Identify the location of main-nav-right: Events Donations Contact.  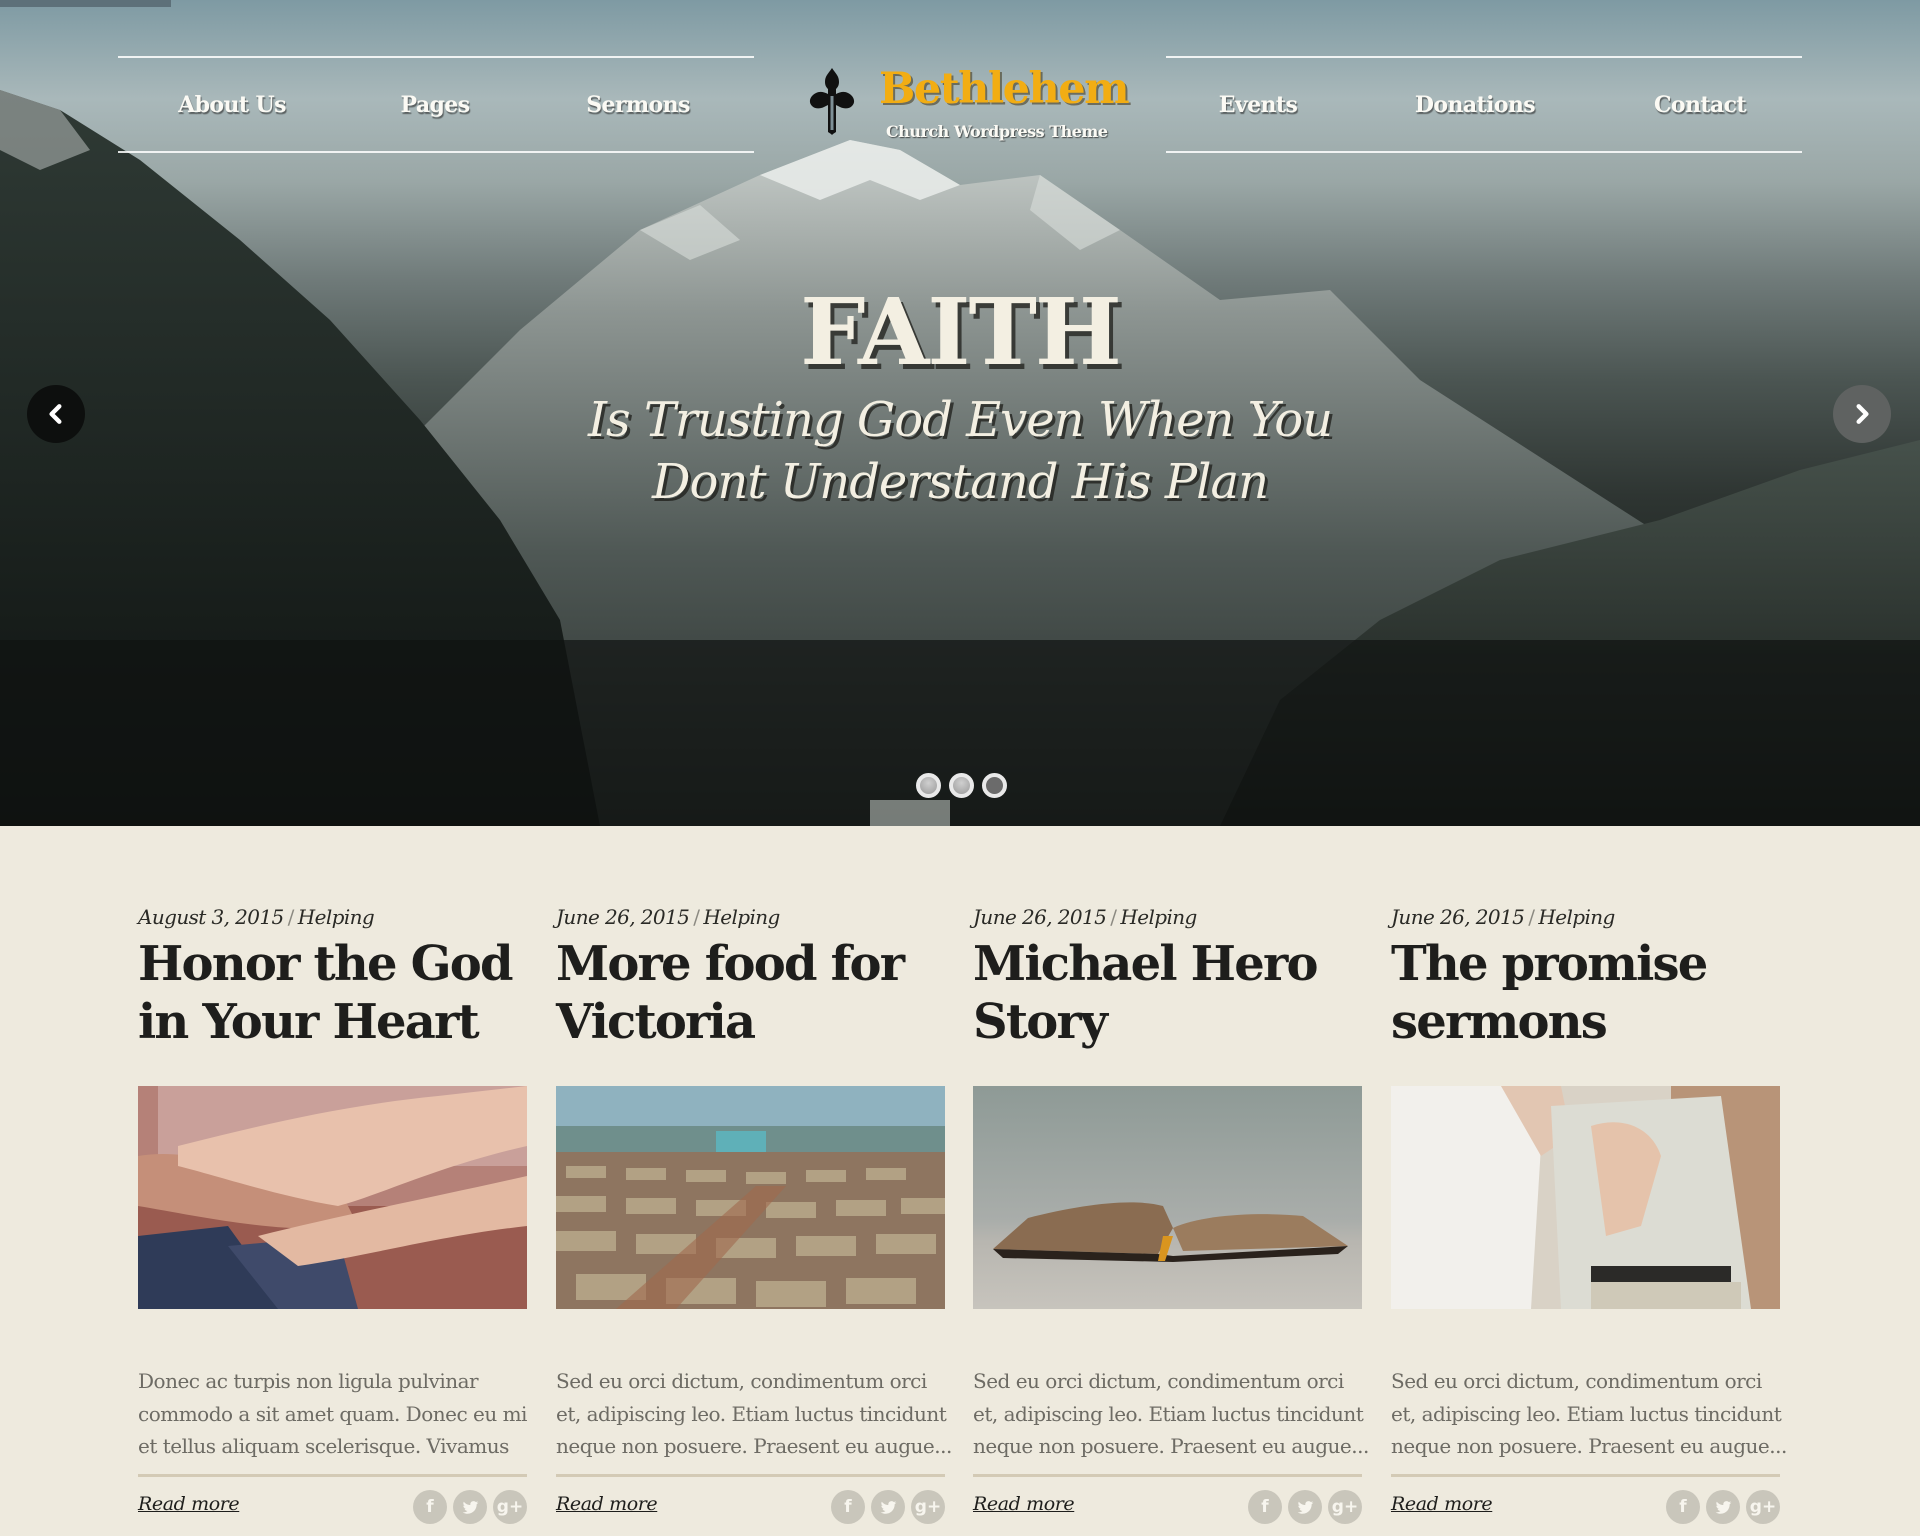
(1484, 104).